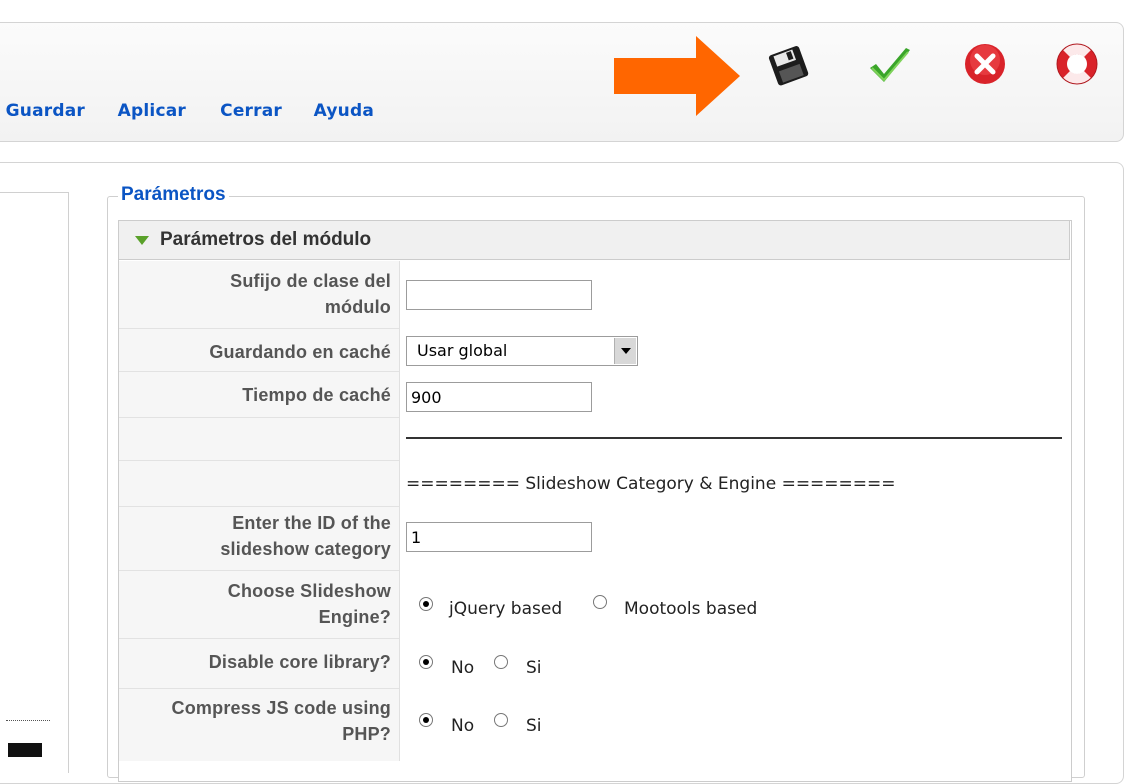 This screenshot has height=784, width=1135. I want to click on apply-button: Aplicar, so click(524, 80).